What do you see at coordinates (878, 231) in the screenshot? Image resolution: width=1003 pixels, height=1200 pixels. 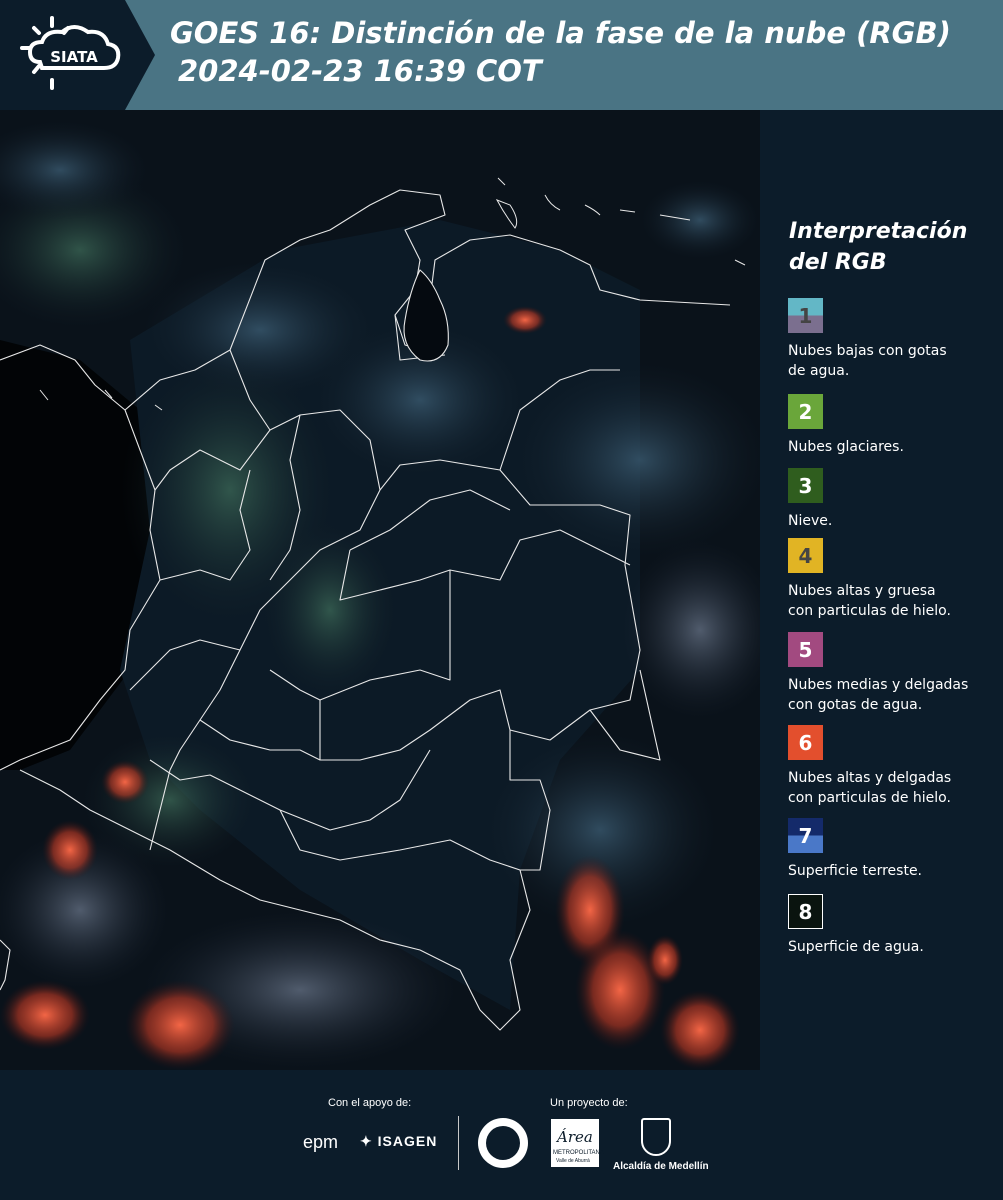 I see `legend-title-line-1: Interpretación` at bounding box center [878, 231].